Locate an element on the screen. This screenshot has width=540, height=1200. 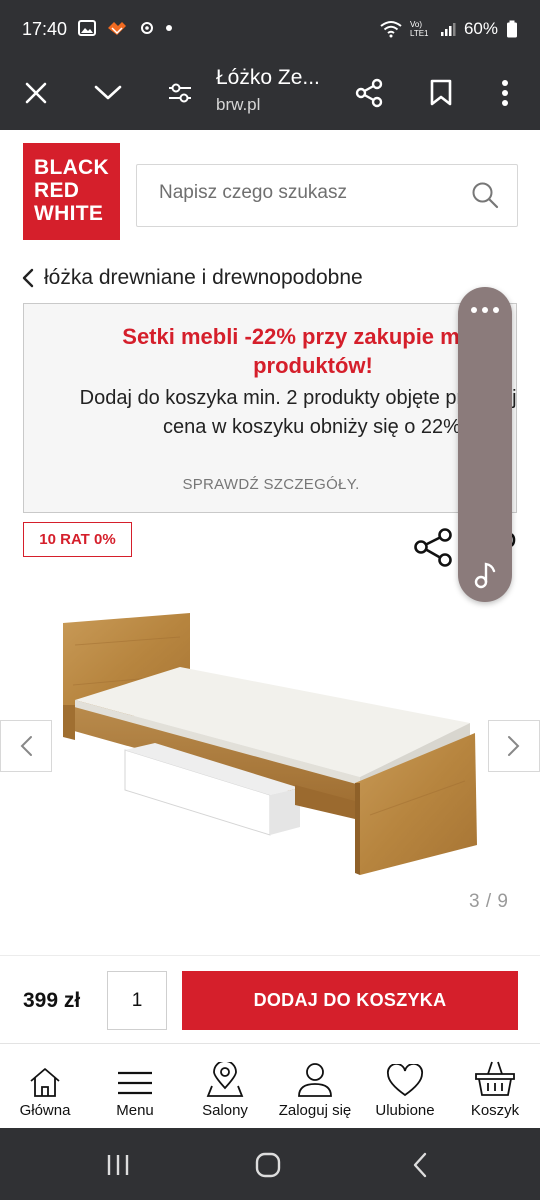
user-icon is located at coordinates (315, 1080).